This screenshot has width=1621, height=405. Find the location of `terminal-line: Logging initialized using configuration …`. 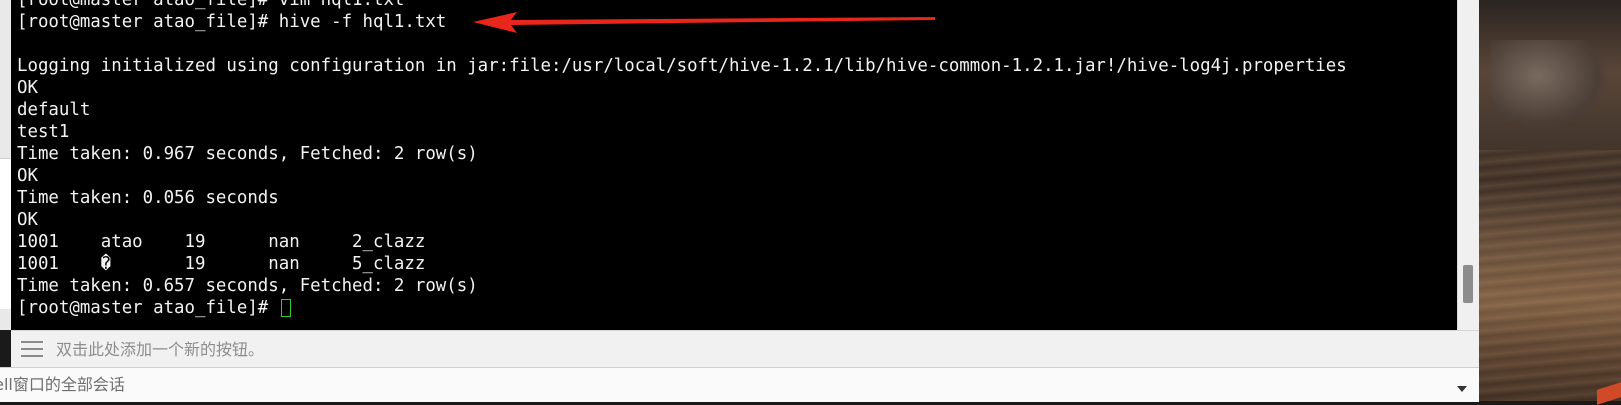

terminal-line: Logging initialized using configuration … is located at coordinates (682, 66).